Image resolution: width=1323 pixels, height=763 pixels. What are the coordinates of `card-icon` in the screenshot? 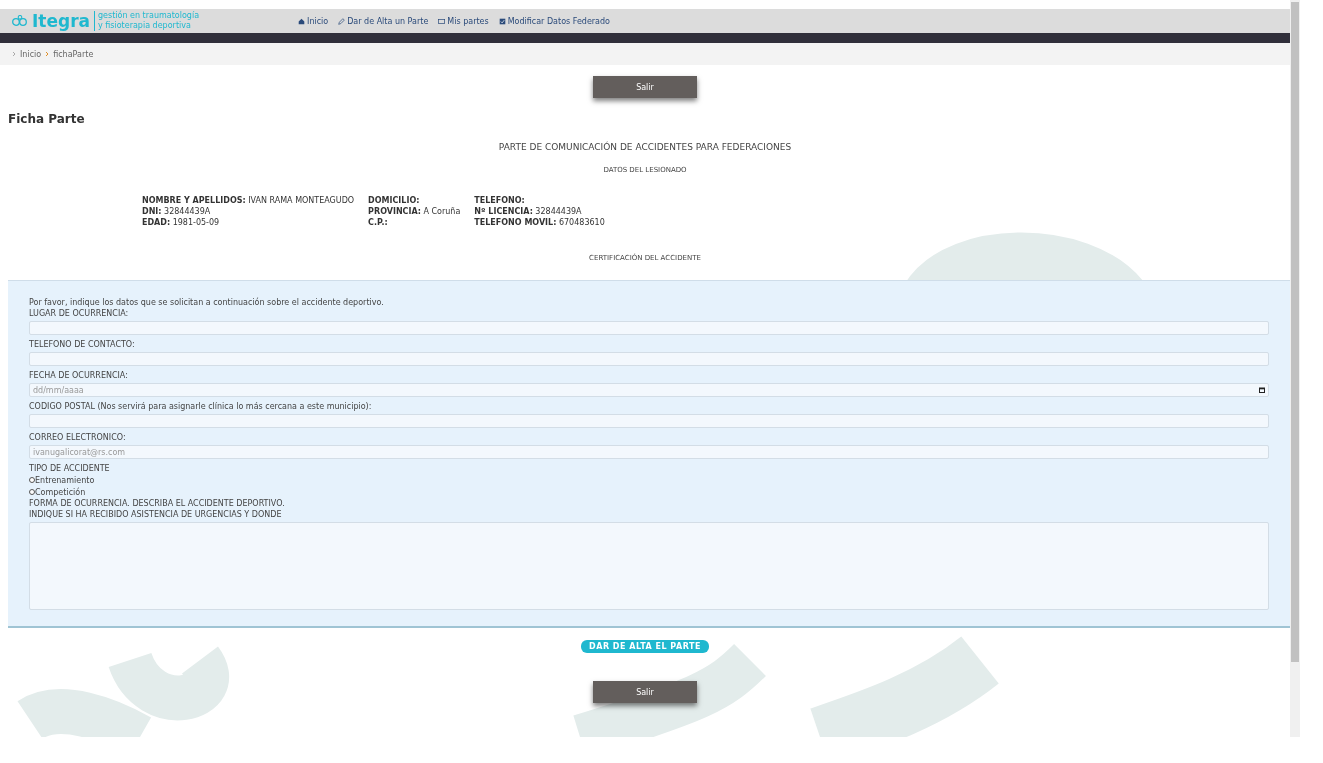 It's located at (442, 21).